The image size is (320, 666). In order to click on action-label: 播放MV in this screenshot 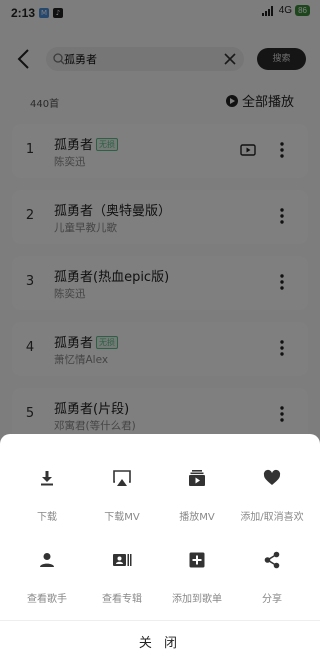, I will do `click(197, 517)`.